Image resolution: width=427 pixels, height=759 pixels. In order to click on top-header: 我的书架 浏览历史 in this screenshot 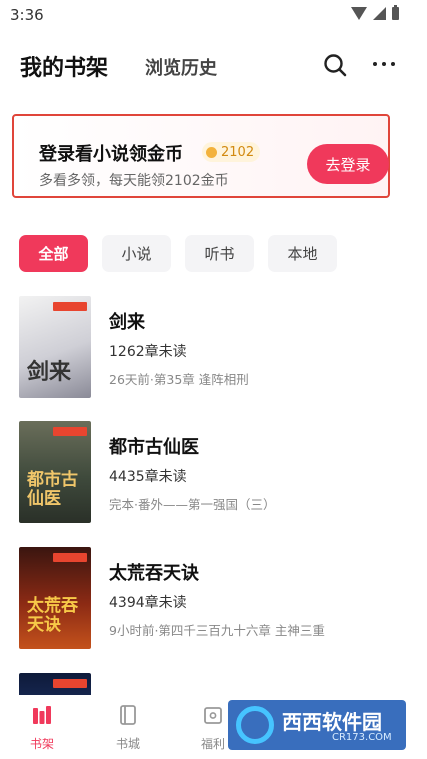, I will do `click(213, 65)`.